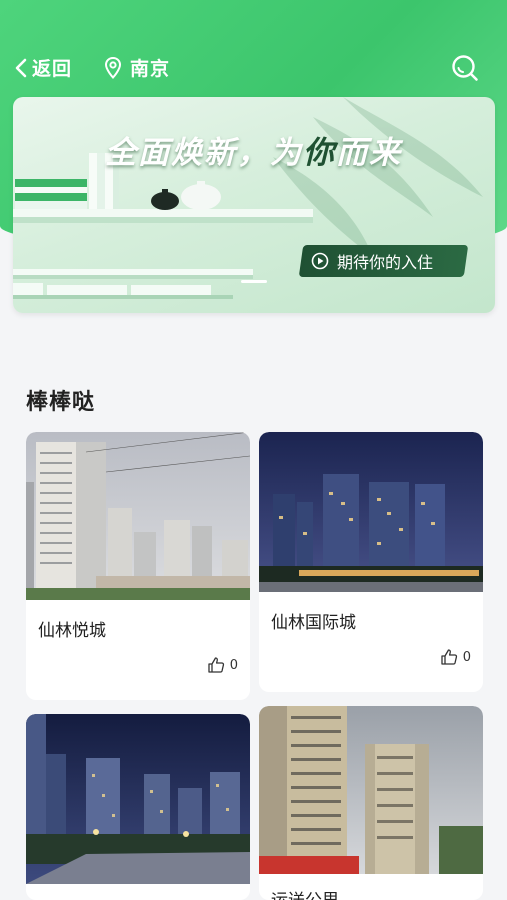 The height and width of the screenshot is (900, 507). I want to click on listing-name: 运送公里, so click(305, 893).